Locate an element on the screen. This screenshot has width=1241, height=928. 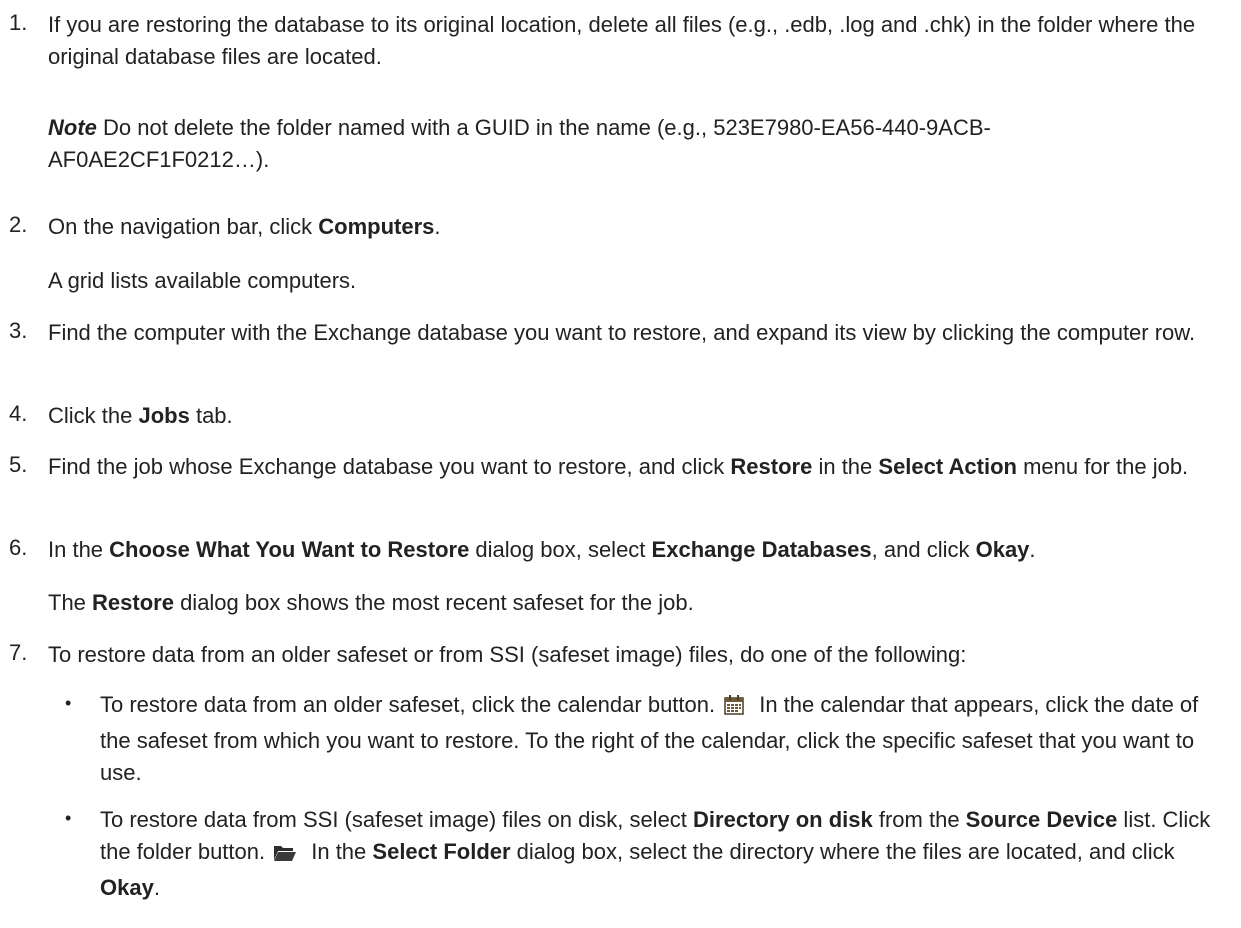
text-run: , and click is located at coordinates (923, 549).